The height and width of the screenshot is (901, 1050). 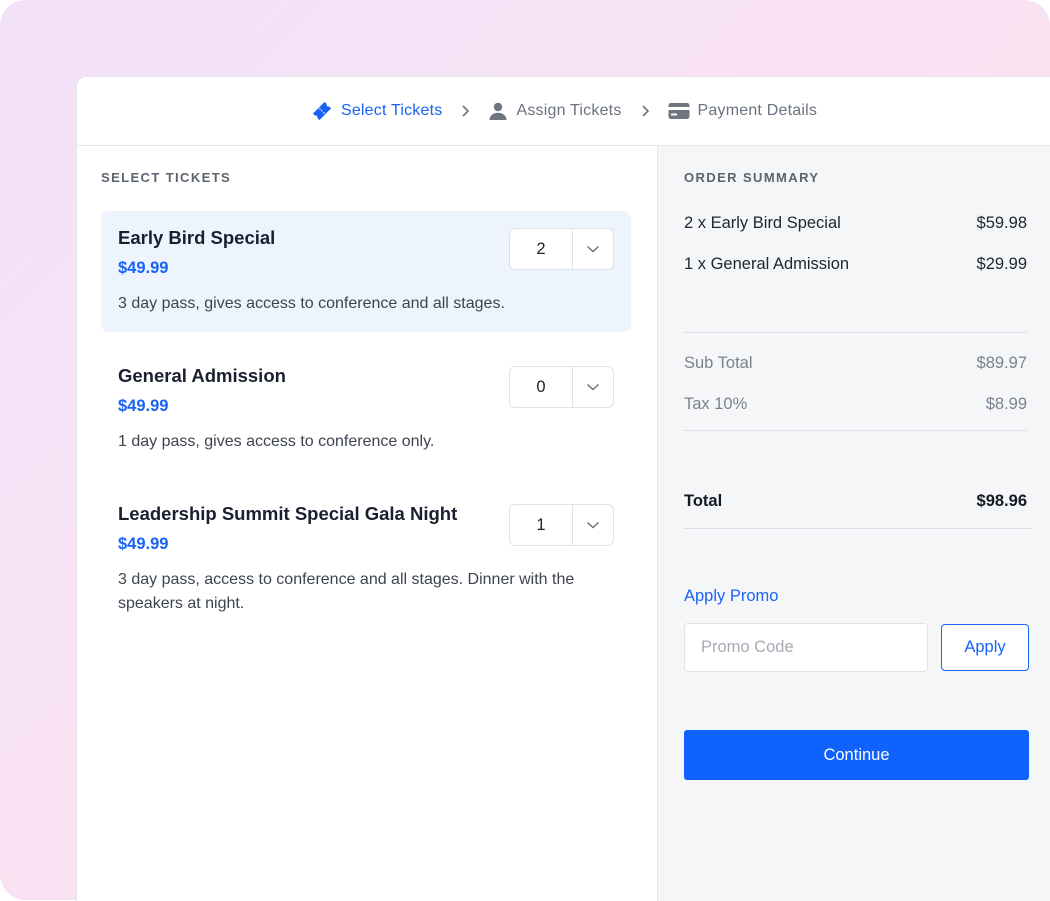 I want to click on quantity-value: 1, so click(x=541, y=525).